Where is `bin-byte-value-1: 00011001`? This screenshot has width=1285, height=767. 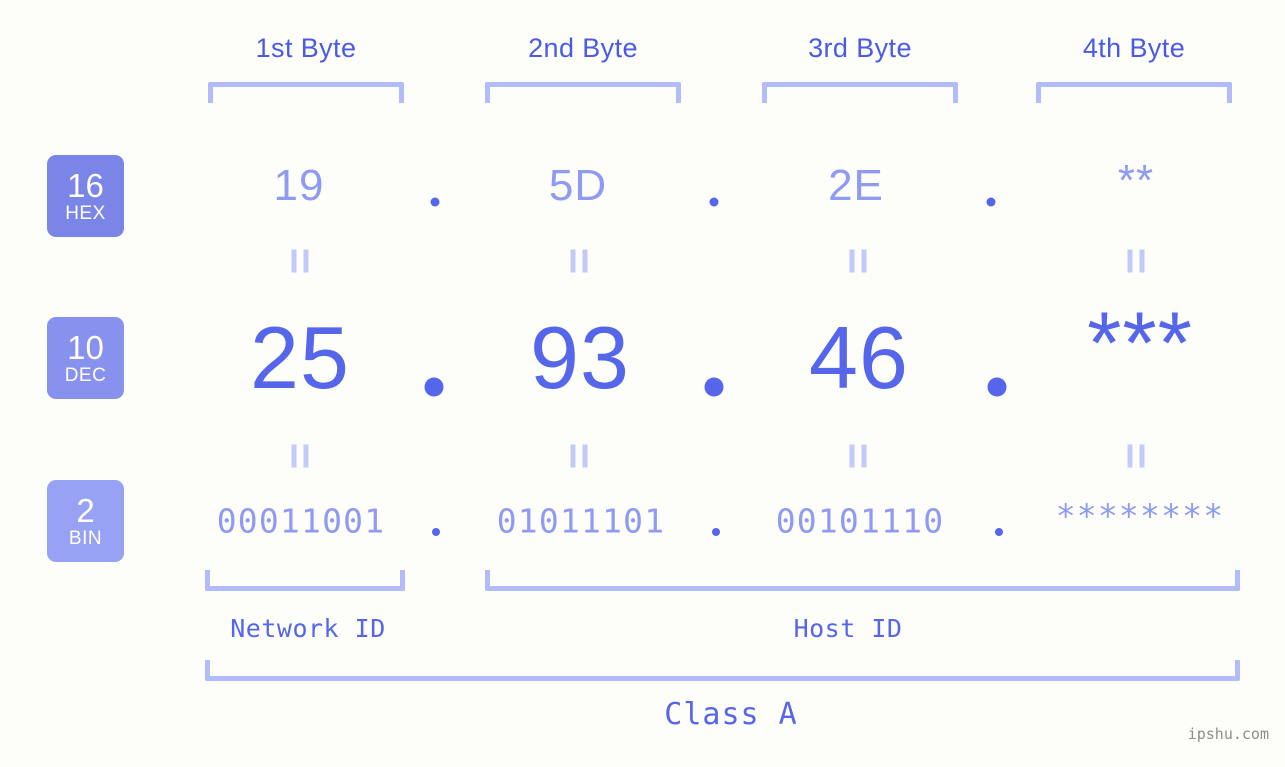 bin-byte-value-1: 00011001 is located at coordinates (301, 521).